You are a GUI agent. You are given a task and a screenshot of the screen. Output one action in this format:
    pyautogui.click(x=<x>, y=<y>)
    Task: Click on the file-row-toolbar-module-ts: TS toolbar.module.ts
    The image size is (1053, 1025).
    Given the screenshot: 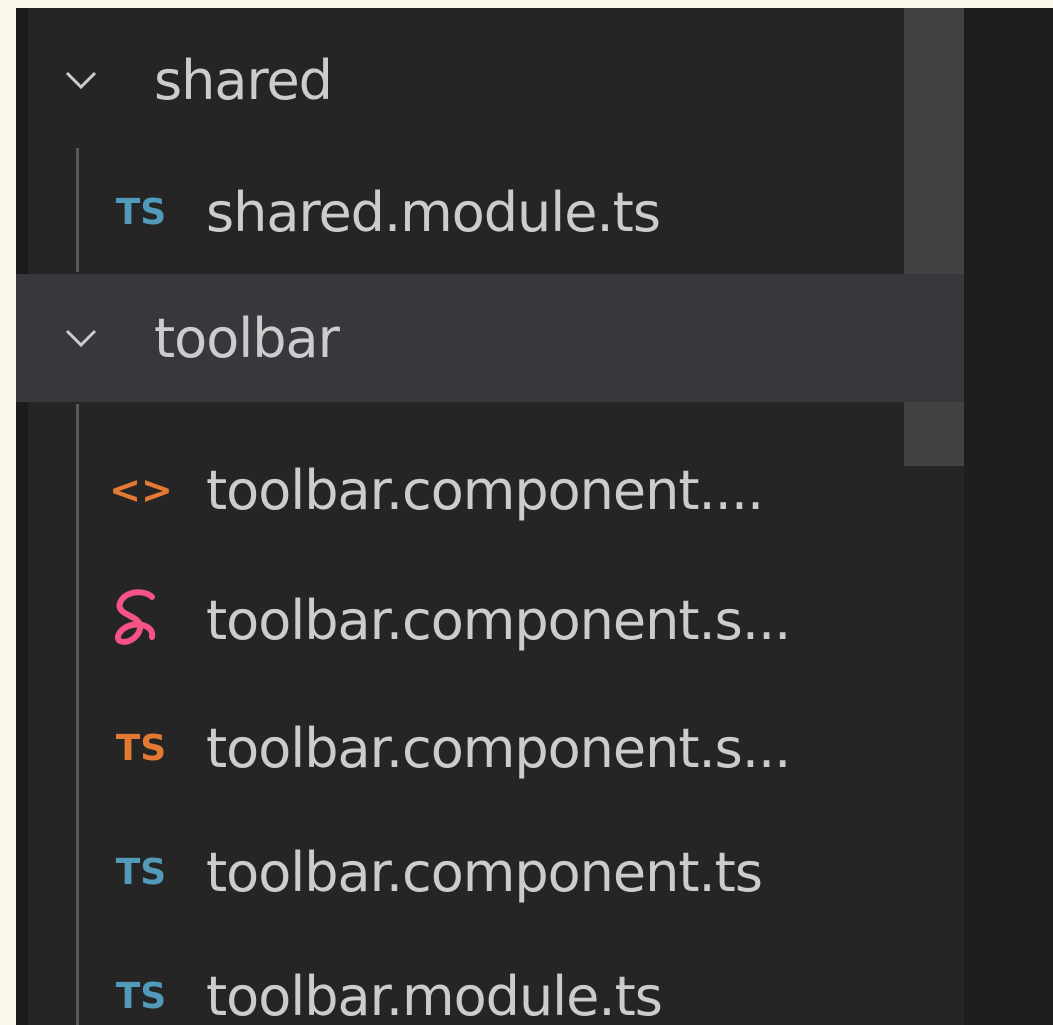 What is the action you would take?
    pyautogui.click(x=490, y=978)
    